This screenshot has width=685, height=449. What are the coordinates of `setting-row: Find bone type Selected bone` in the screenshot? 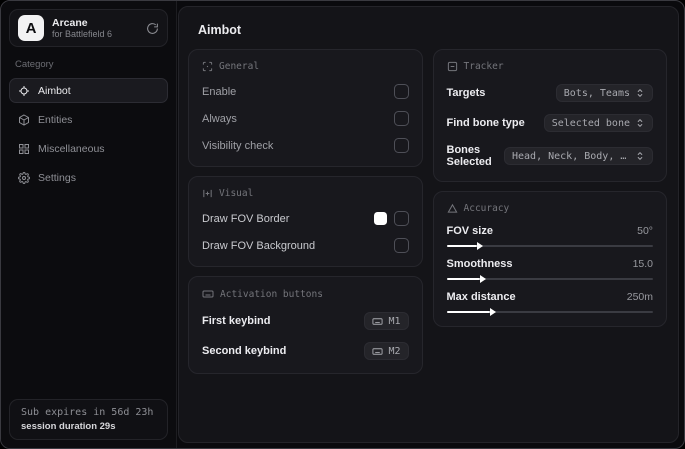 It's located at (550, 123).